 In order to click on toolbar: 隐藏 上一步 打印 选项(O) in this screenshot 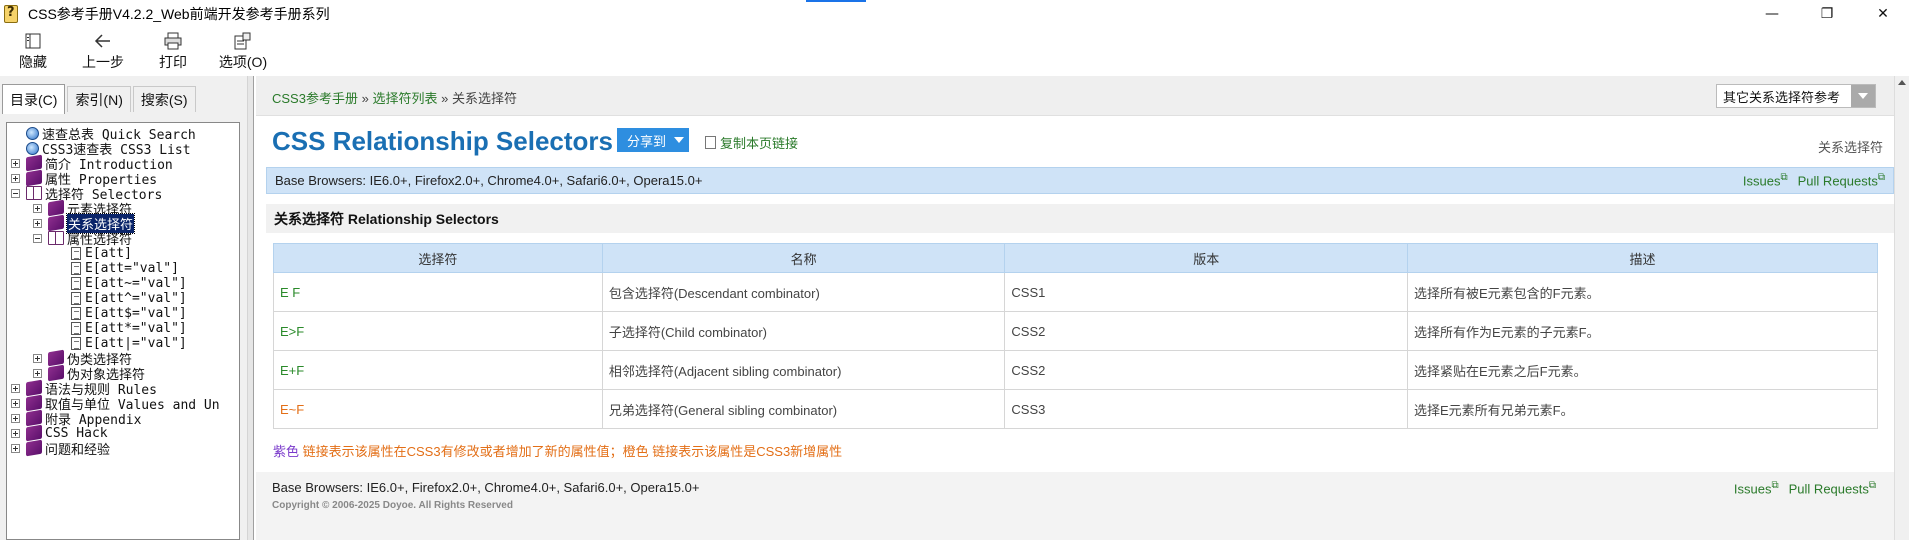, I will do `click(954, 52)`.